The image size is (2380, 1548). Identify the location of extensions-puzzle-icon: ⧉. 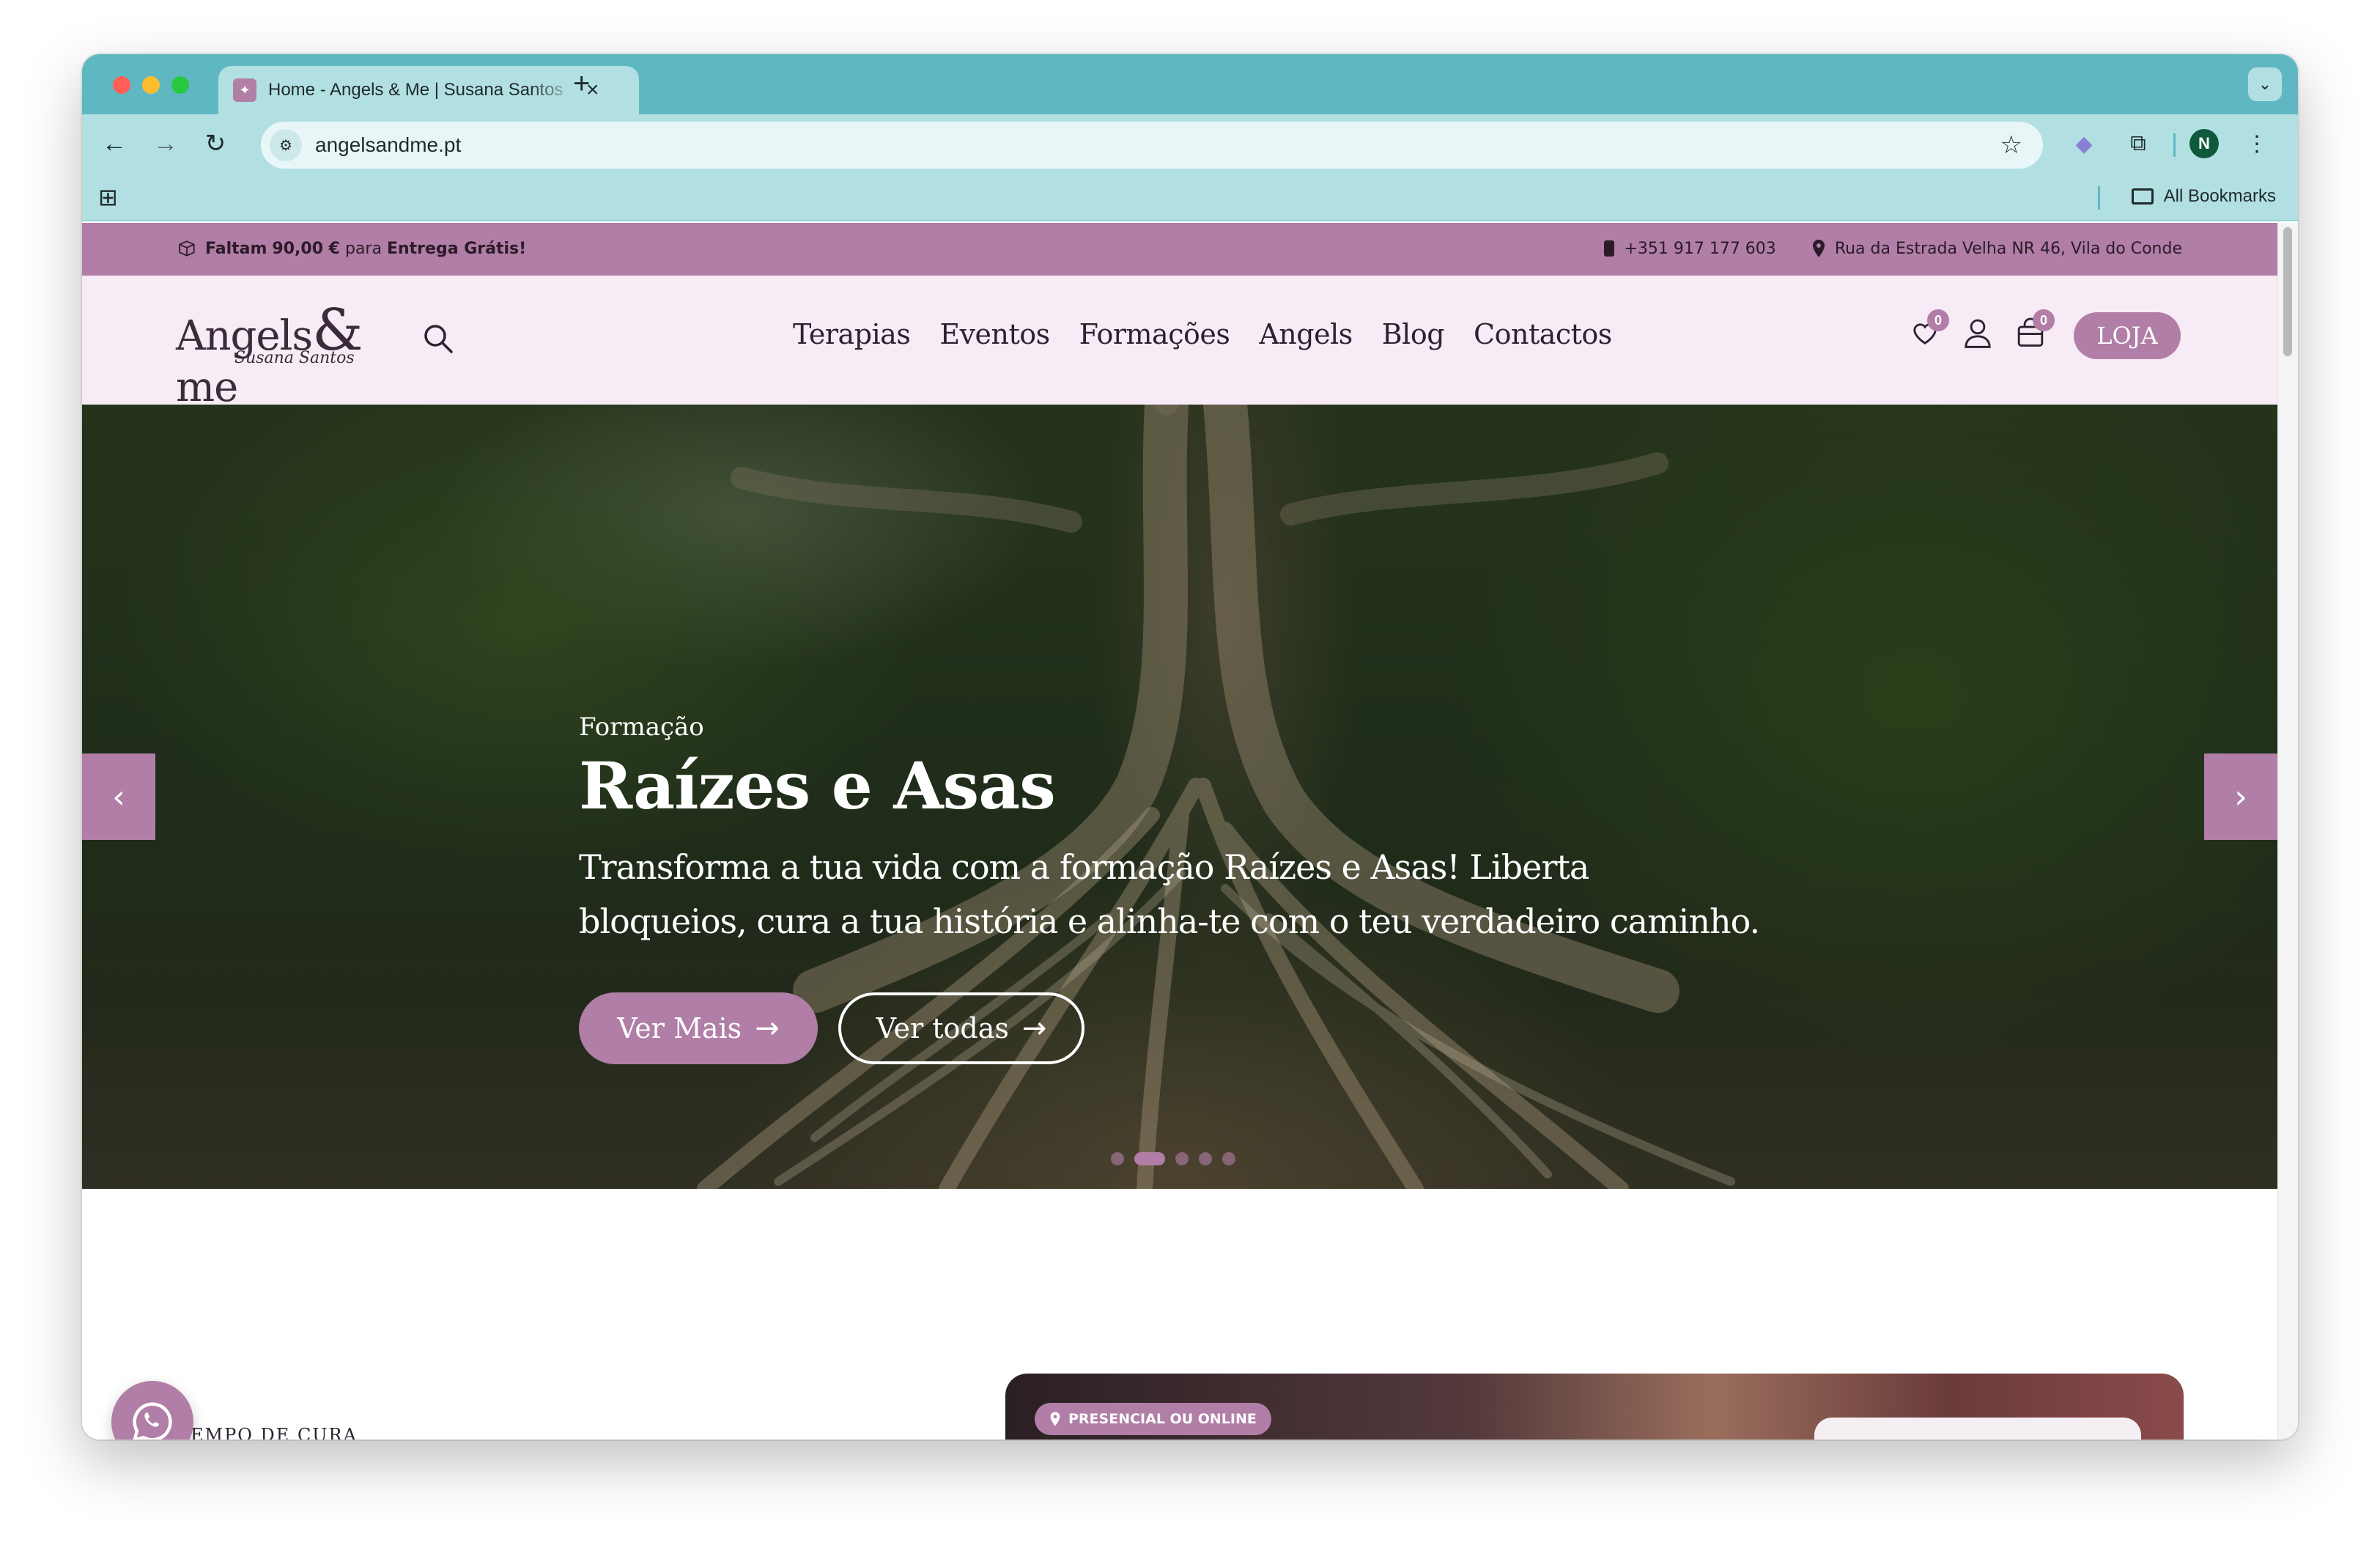
(2138, 143).